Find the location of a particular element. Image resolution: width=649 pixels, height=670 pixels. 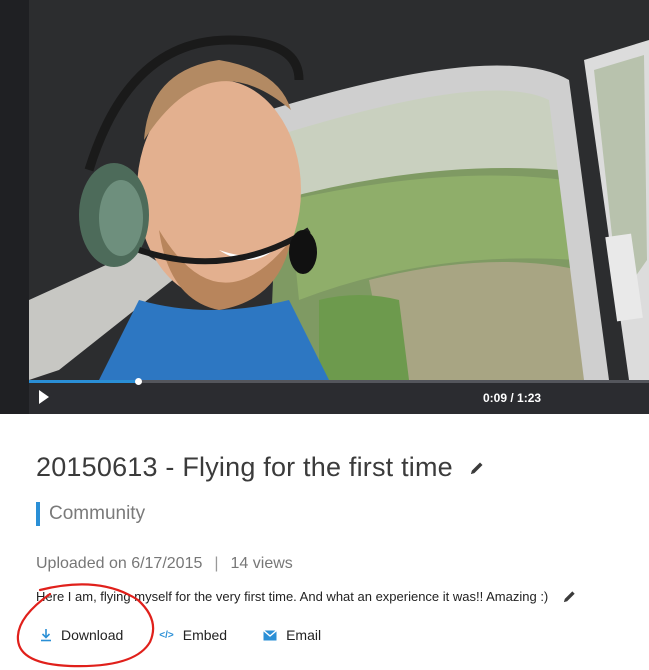

channel-link: Community is located at coordinates (90, 514).